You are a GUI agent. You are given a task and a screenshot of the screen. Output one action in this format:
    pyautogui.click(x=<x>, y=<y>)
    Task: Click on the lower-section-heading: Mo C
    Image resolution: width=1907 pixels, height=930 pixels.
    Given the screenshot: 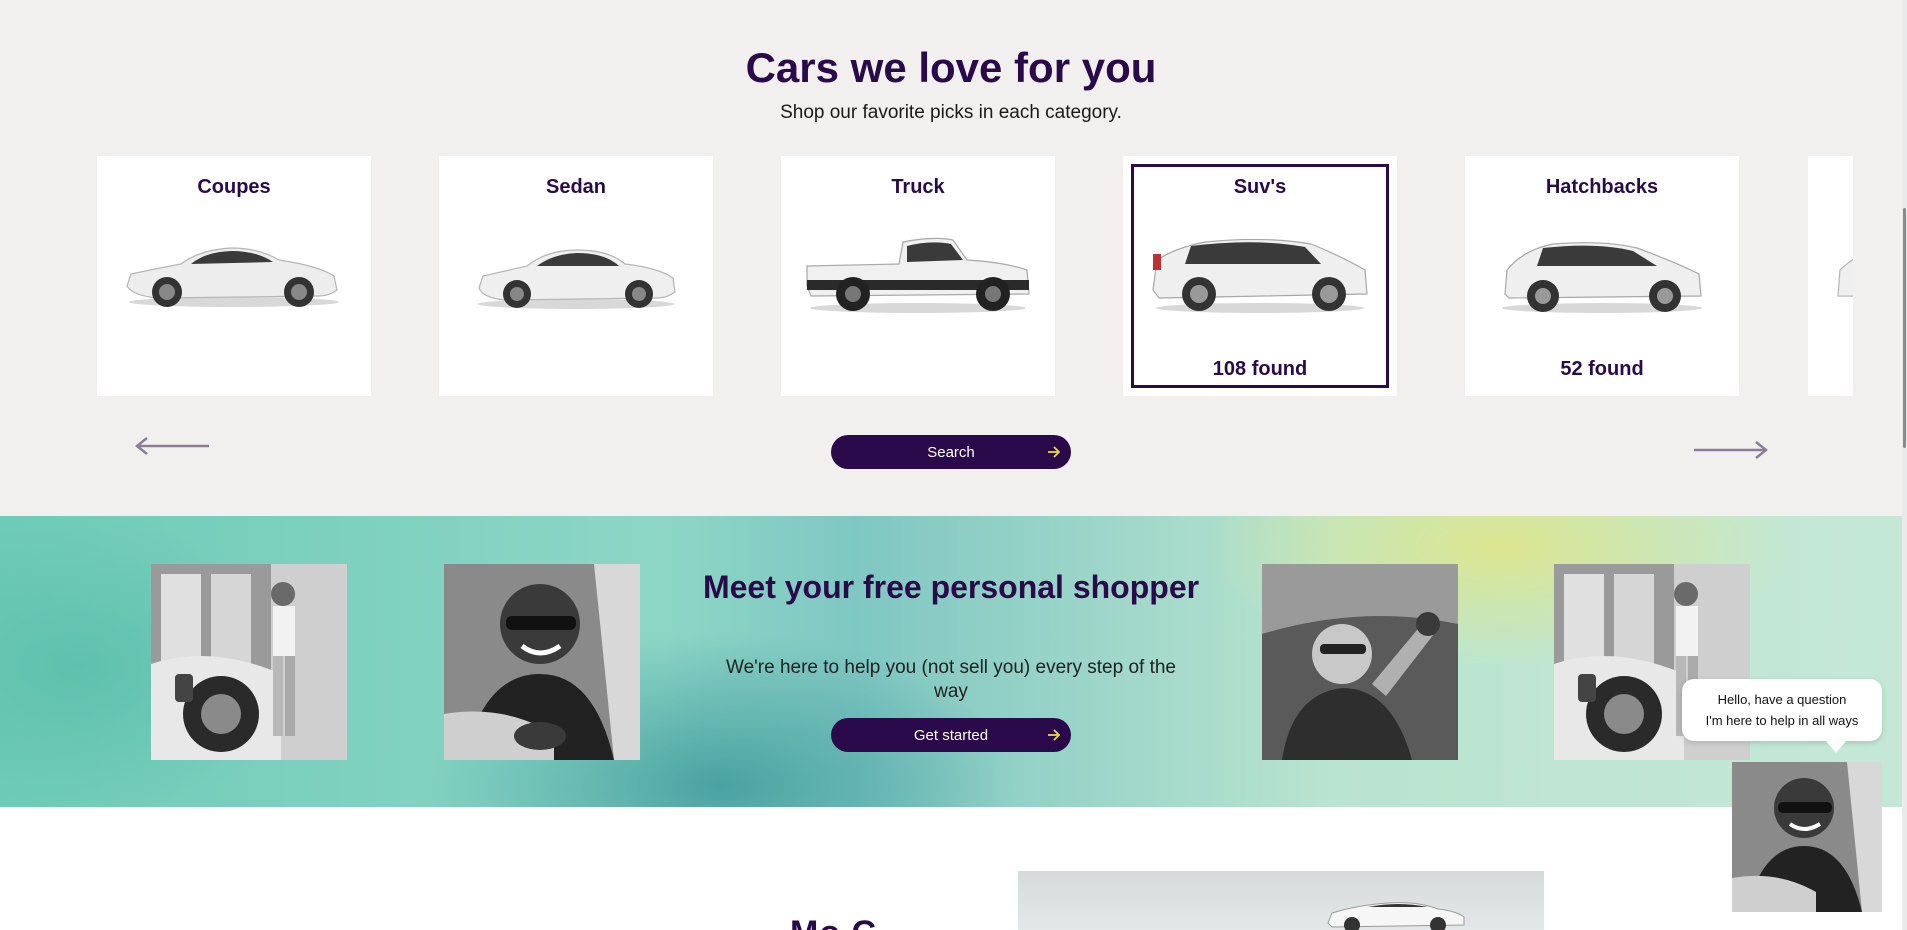 What is the action you would take?
    pyautogui.click(x=833, y=921)
    